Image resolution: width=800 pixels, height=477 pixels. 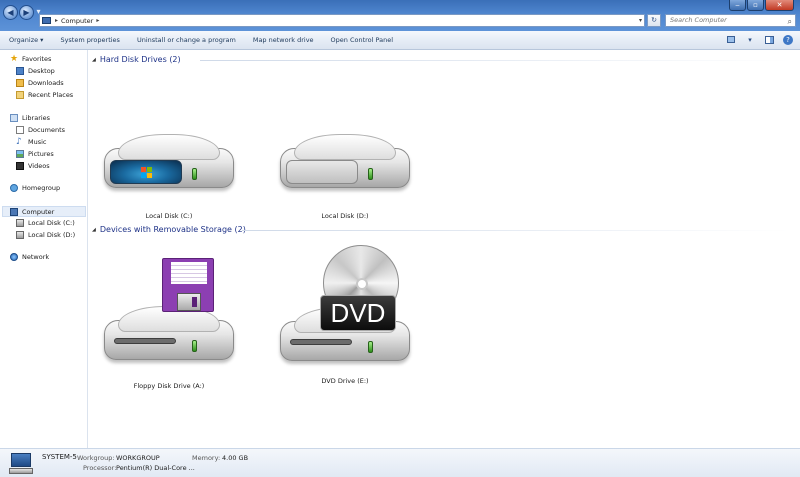 What do you see at coordinates (45, 235) in the screenshot?
I see `nav-local-disk-d: Local Disk (D:)` at bounding box center [45, 235].